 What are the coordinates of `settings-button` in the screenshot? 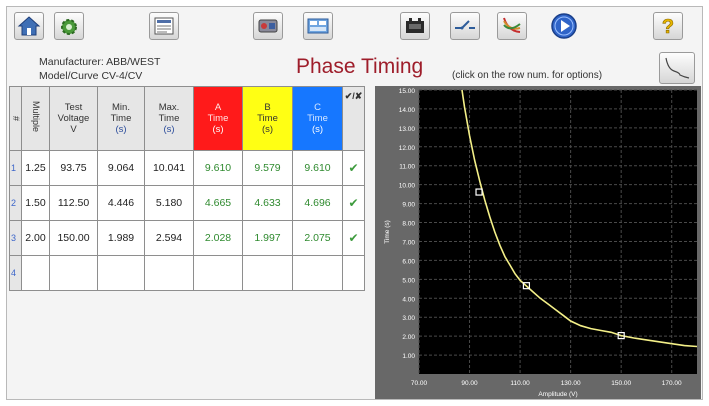 It's located at (69, 26).